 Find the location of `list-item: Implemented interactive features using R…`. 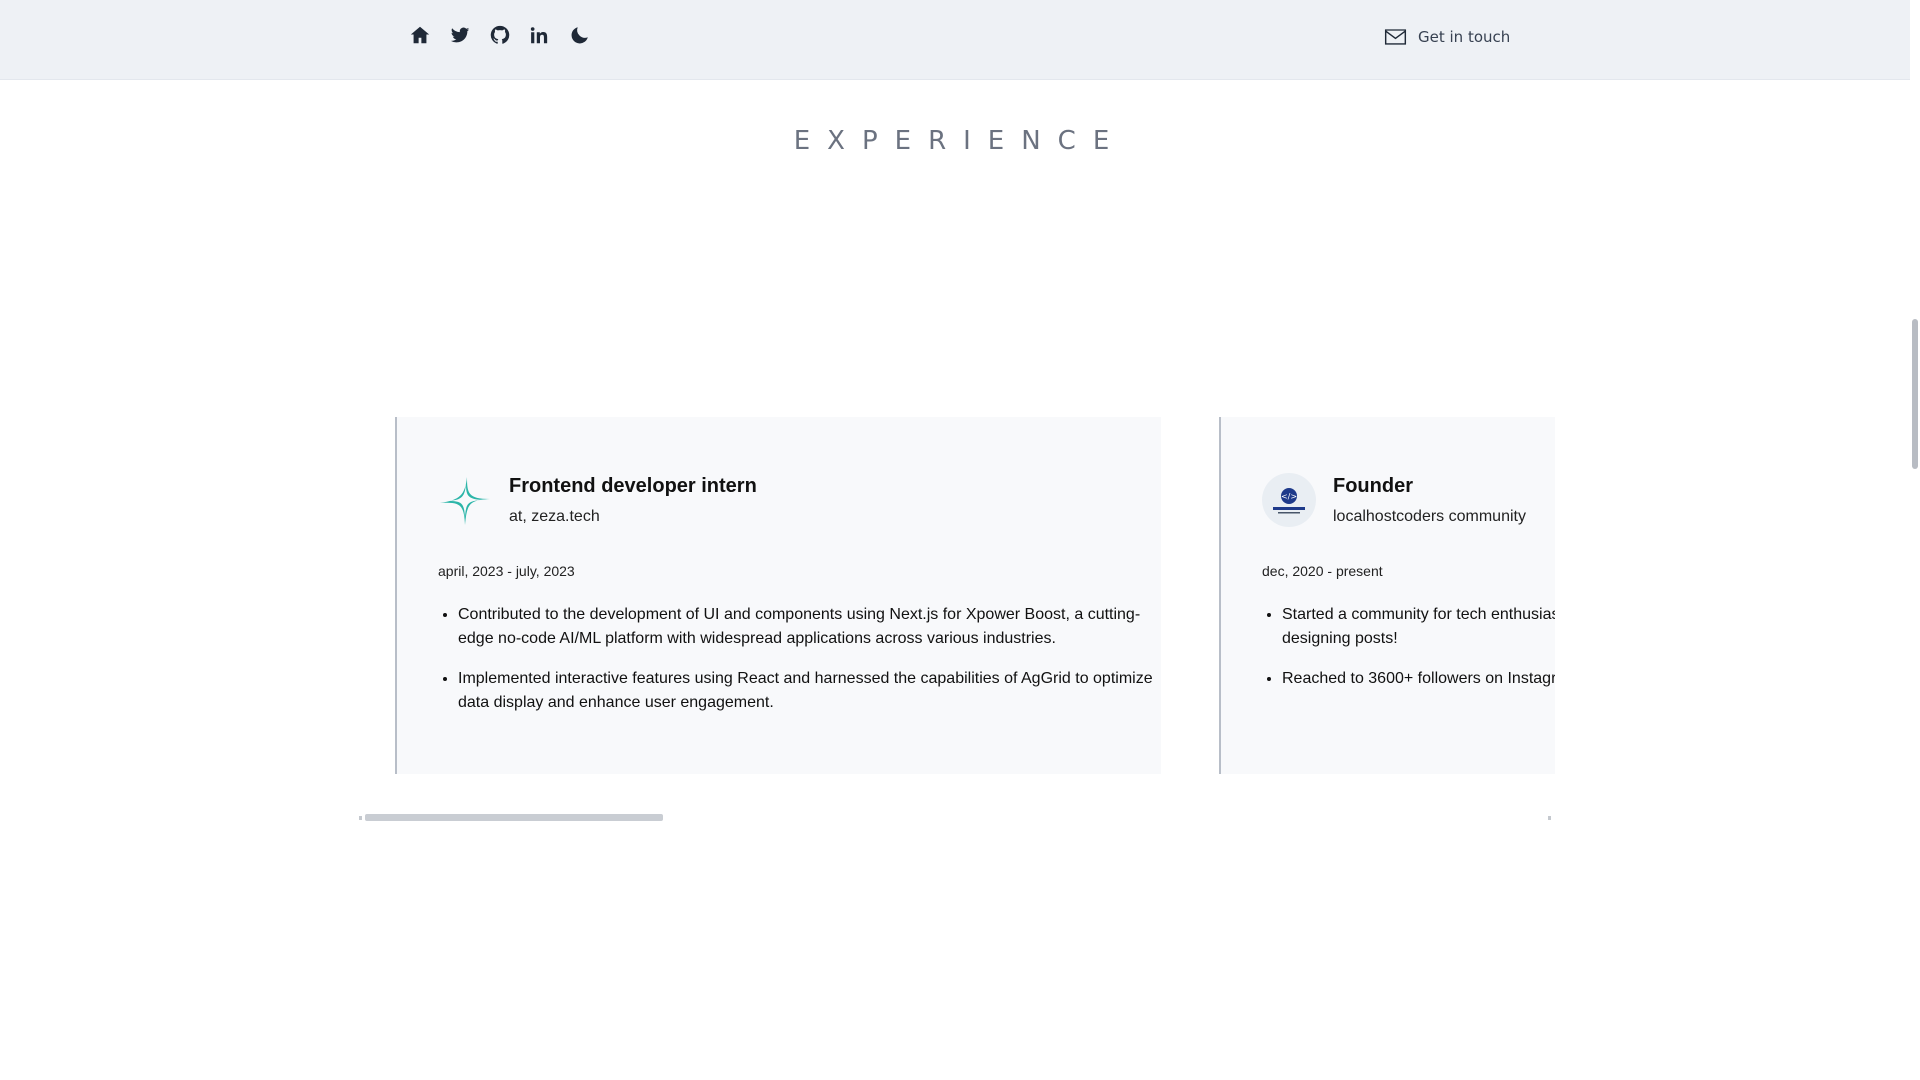

list-item: Implemented interactive features using R… is located at coordinates (808, 691).